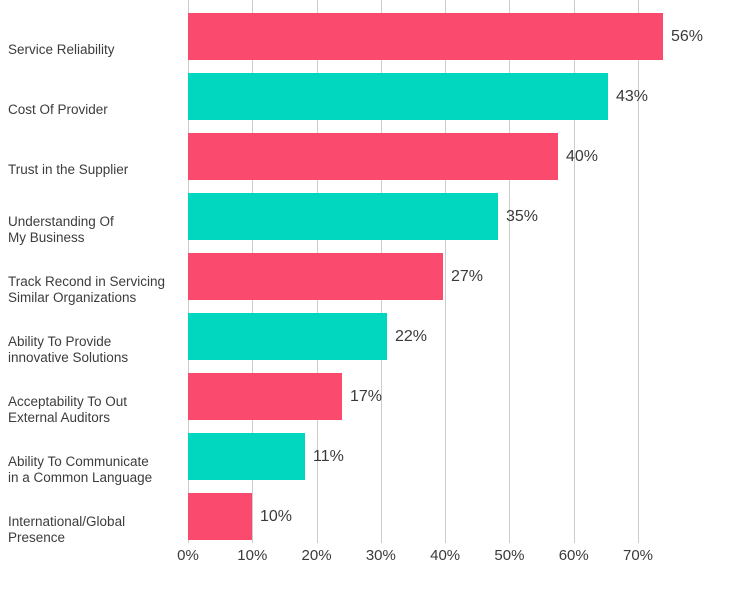  What do you see at coordinates (316, 555) in the screenshot?
I see `x-tick-label: 20%` at bounding box center [316, 555].